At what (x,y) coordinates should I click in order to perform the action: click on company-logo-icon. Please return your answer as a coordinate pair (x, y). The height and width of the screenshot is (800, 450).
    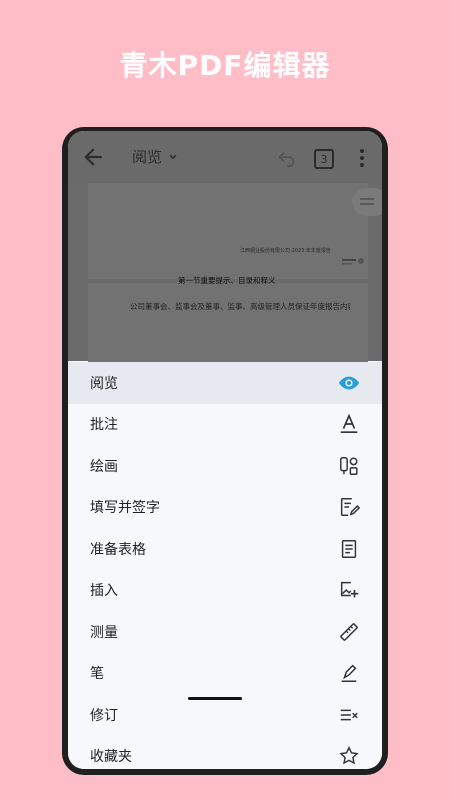
    Looking at the image, I should click on (353, 262).